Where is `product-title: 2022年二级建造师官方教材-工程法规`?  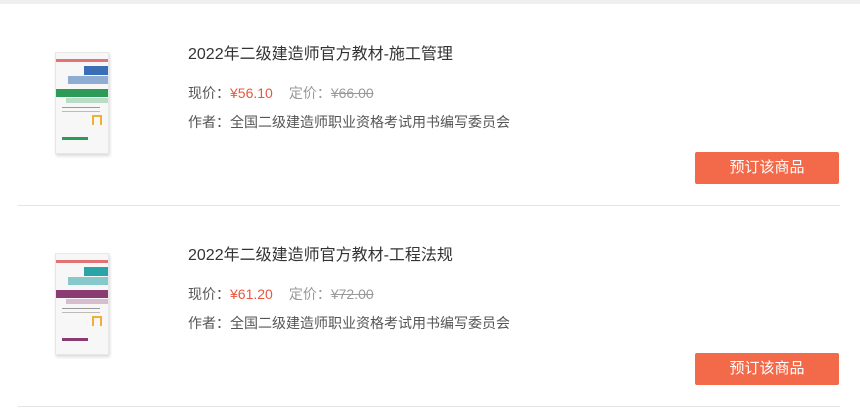
product-title: 2022年二级建造师官方教材-工程法规 is located at coordinates (320, 253).